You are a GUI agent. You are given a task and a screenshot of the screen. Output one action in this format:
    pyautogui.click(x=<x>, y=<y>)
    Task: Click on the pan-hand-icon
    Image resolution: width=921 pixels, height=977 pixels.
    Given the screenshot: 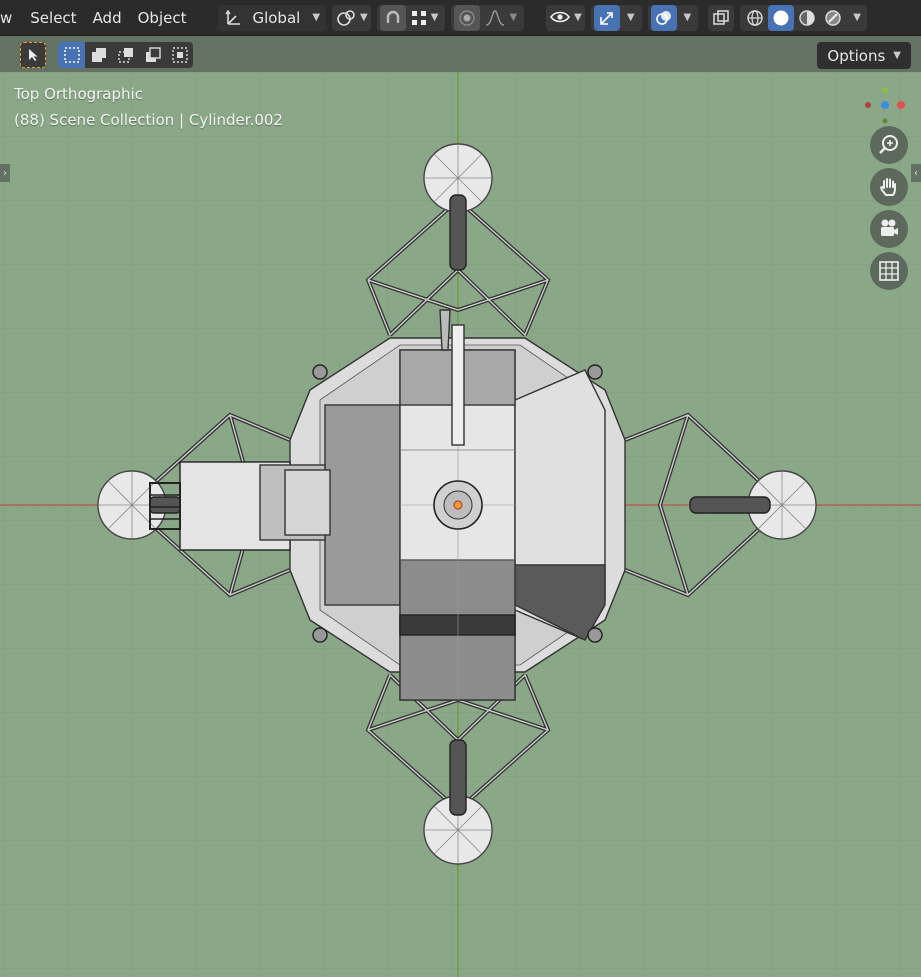 What is the action you would take?
    pyautogui.click(x=888, y=187)
    